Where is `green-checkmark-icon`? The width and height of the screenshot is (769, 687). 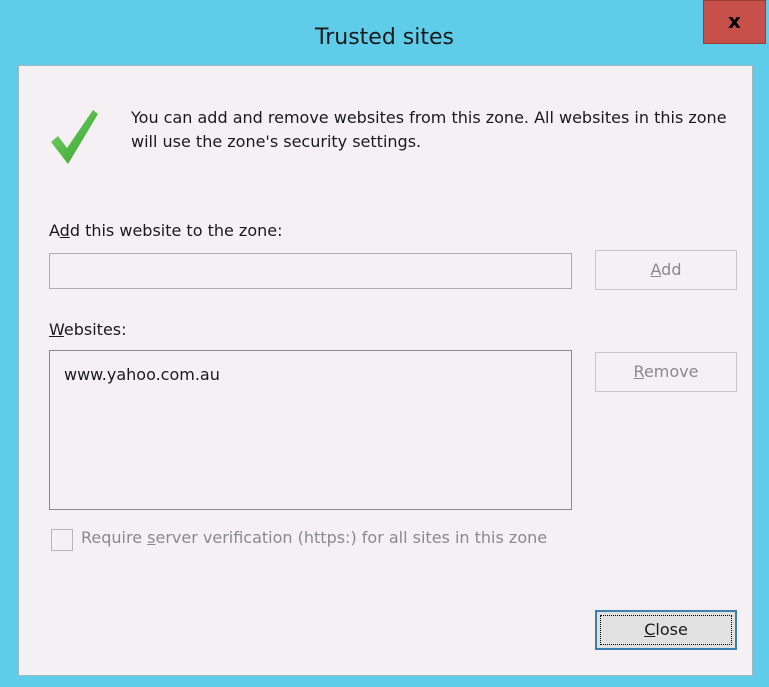 green-checkmark-icon is located at coordinates (74, 137).